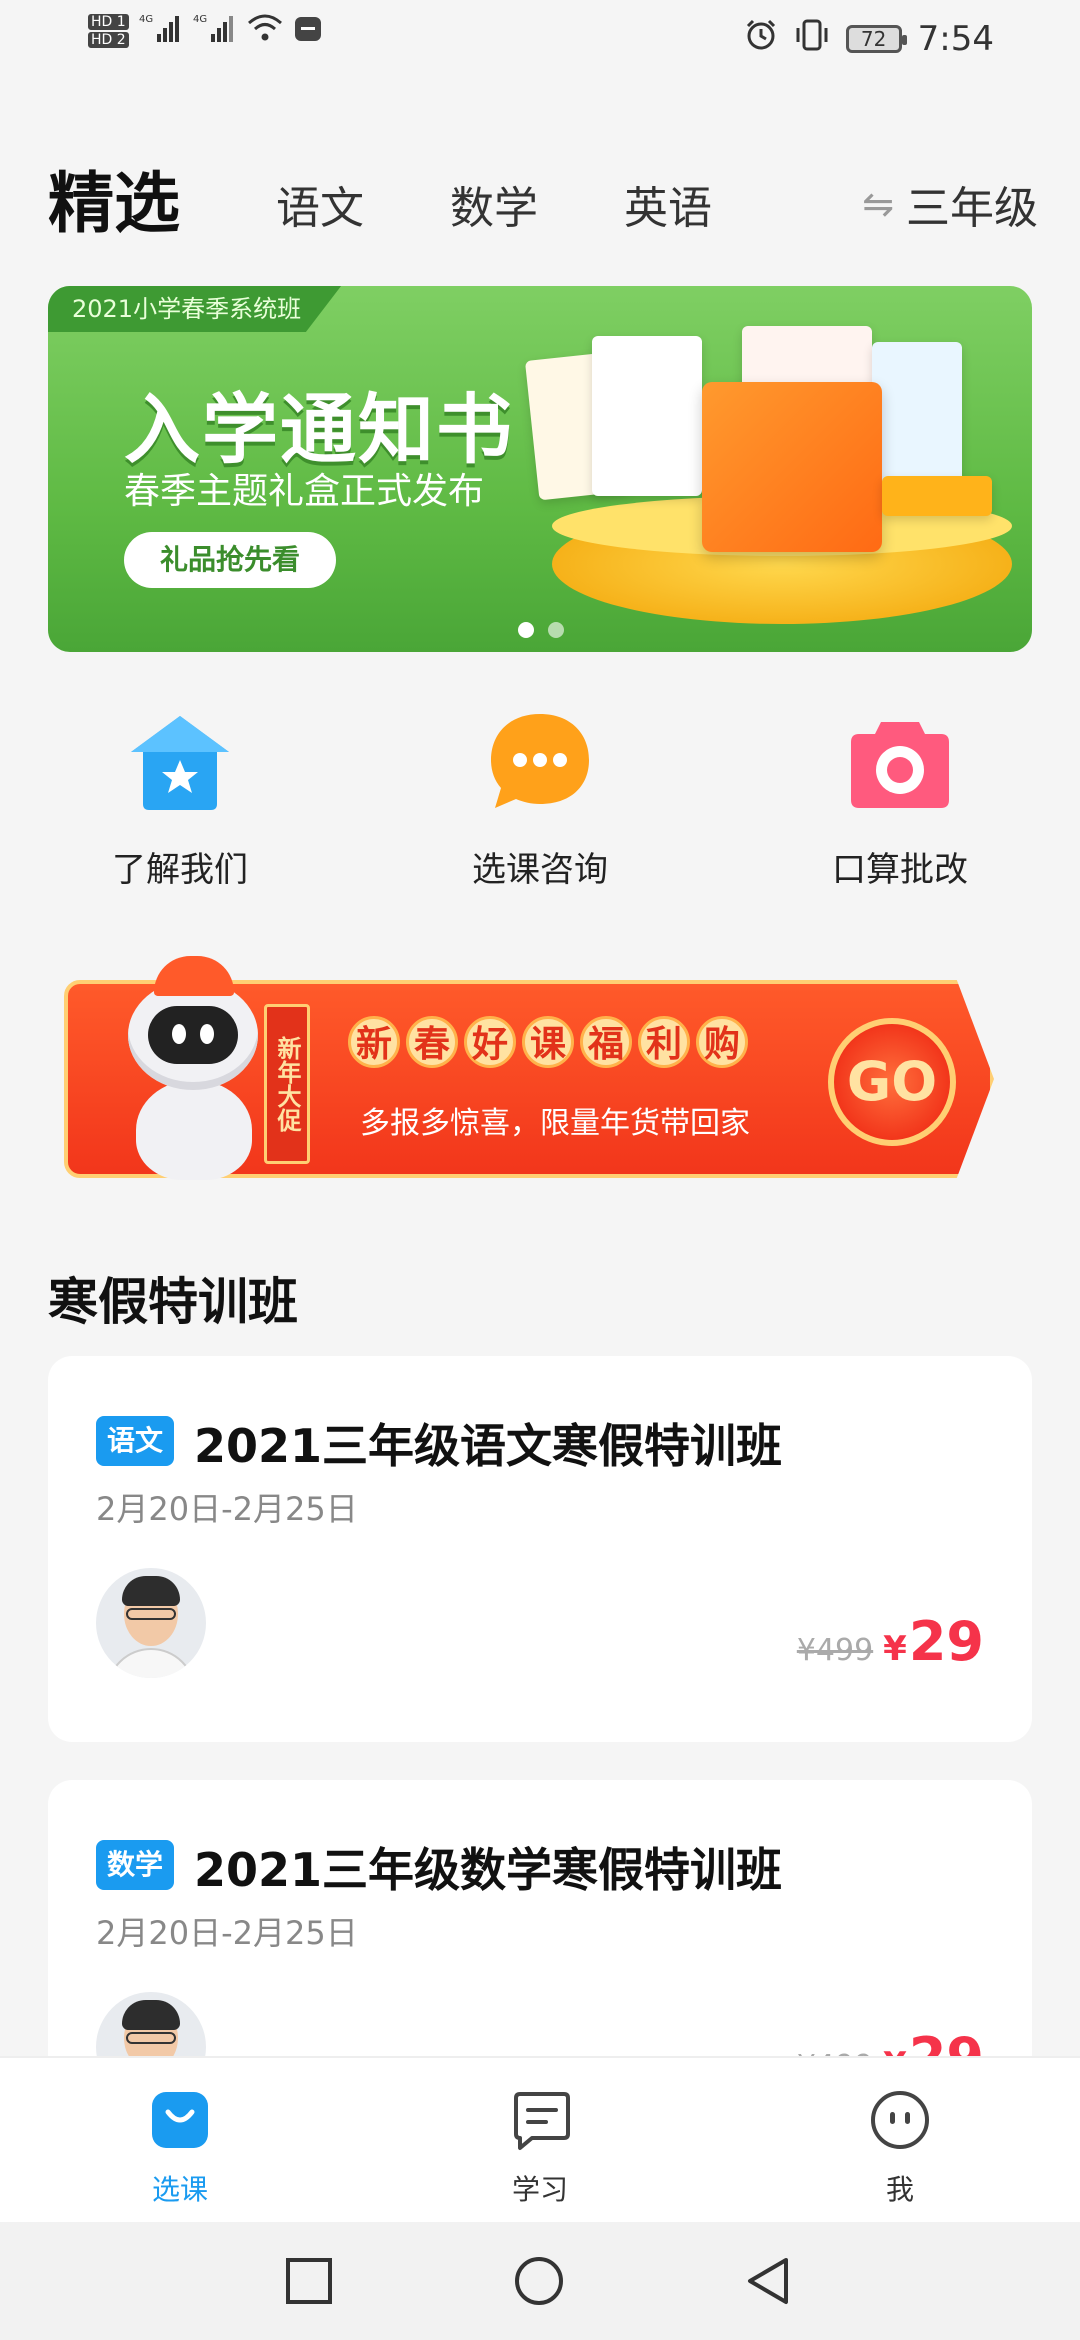 The image size is (1080, 2340). I want to click on subject-badge: 语文, so click(135, 1441).